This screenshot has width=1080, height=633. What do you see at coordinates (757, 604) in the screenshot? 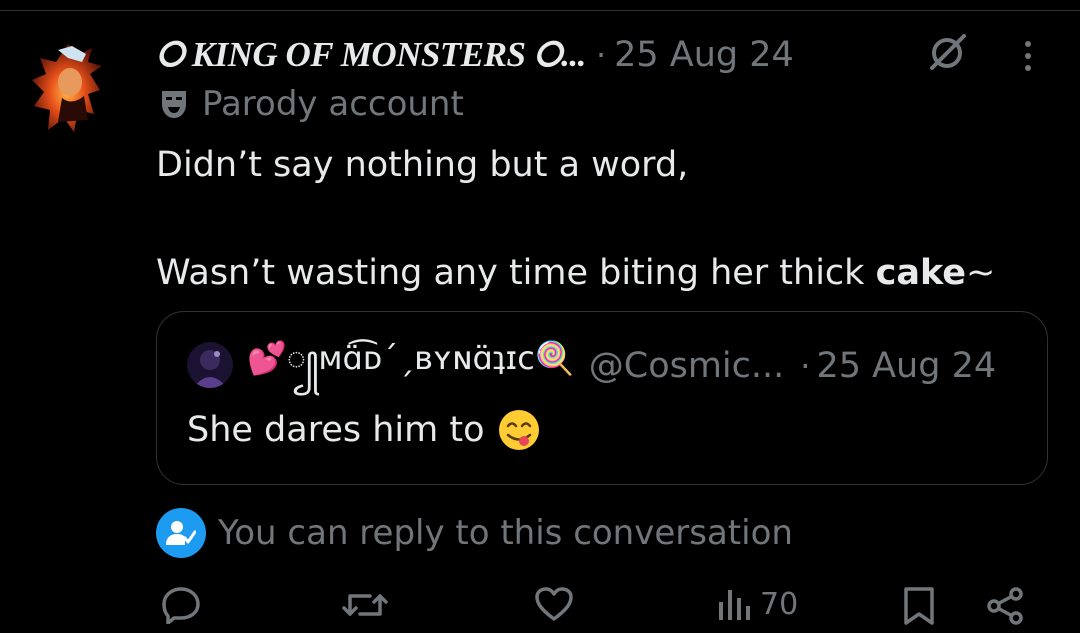
I see `views-button: 70` at bounding box center [757, 604].